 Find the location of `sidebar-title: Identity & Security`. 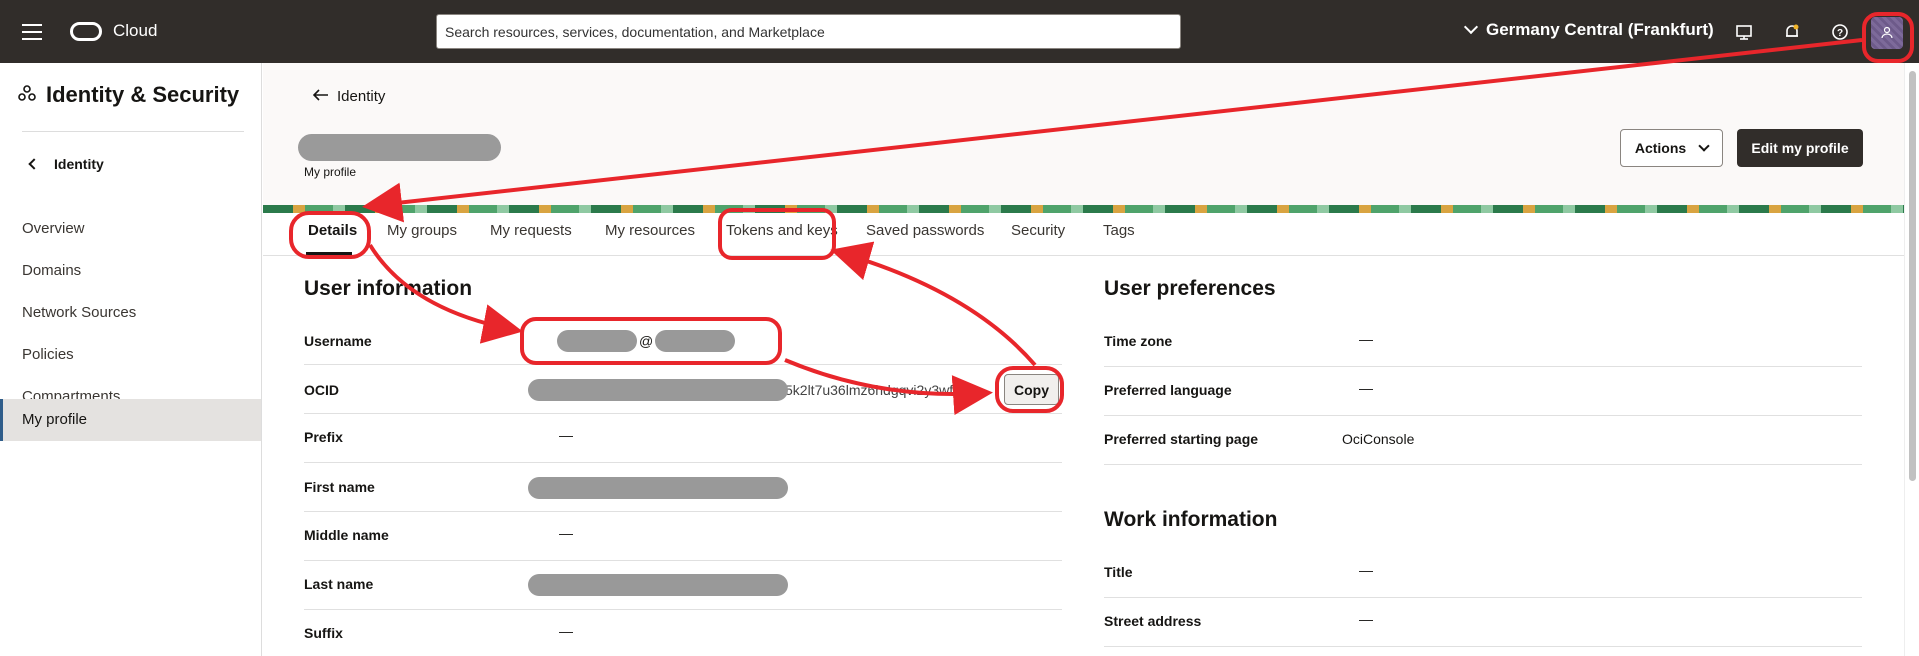

sidebar-title: Identity & Security is located at coordinates (128, 95).